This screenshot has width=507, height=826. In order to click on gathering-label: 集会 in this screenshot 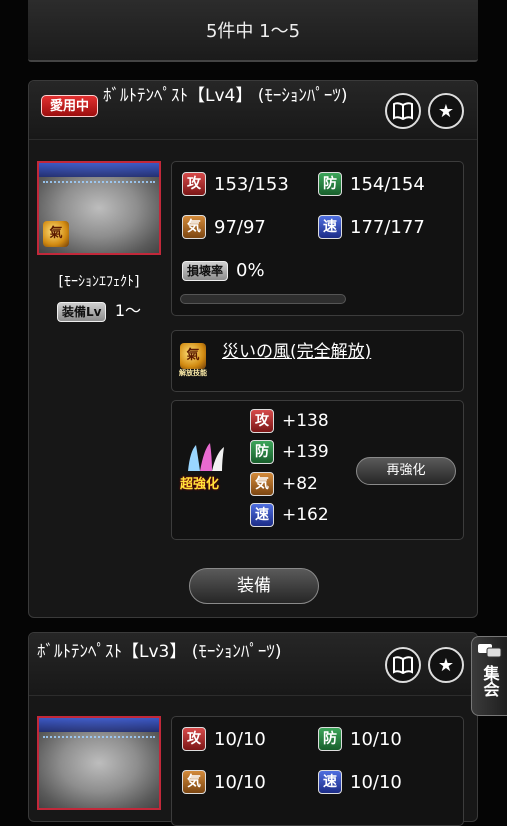, I will do `click(490, 681)`.